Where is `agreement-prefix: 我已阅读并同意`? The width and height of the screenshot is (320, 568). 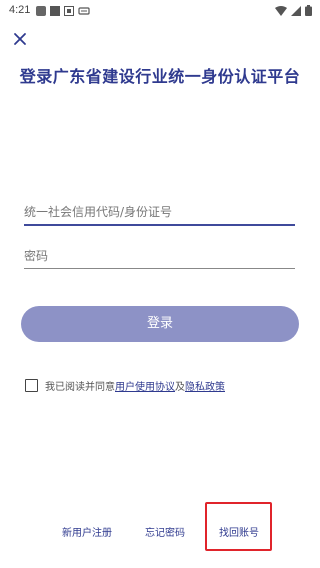 agreement-prefix: 我已阅读并同意 is located at coordinates (80, 387).